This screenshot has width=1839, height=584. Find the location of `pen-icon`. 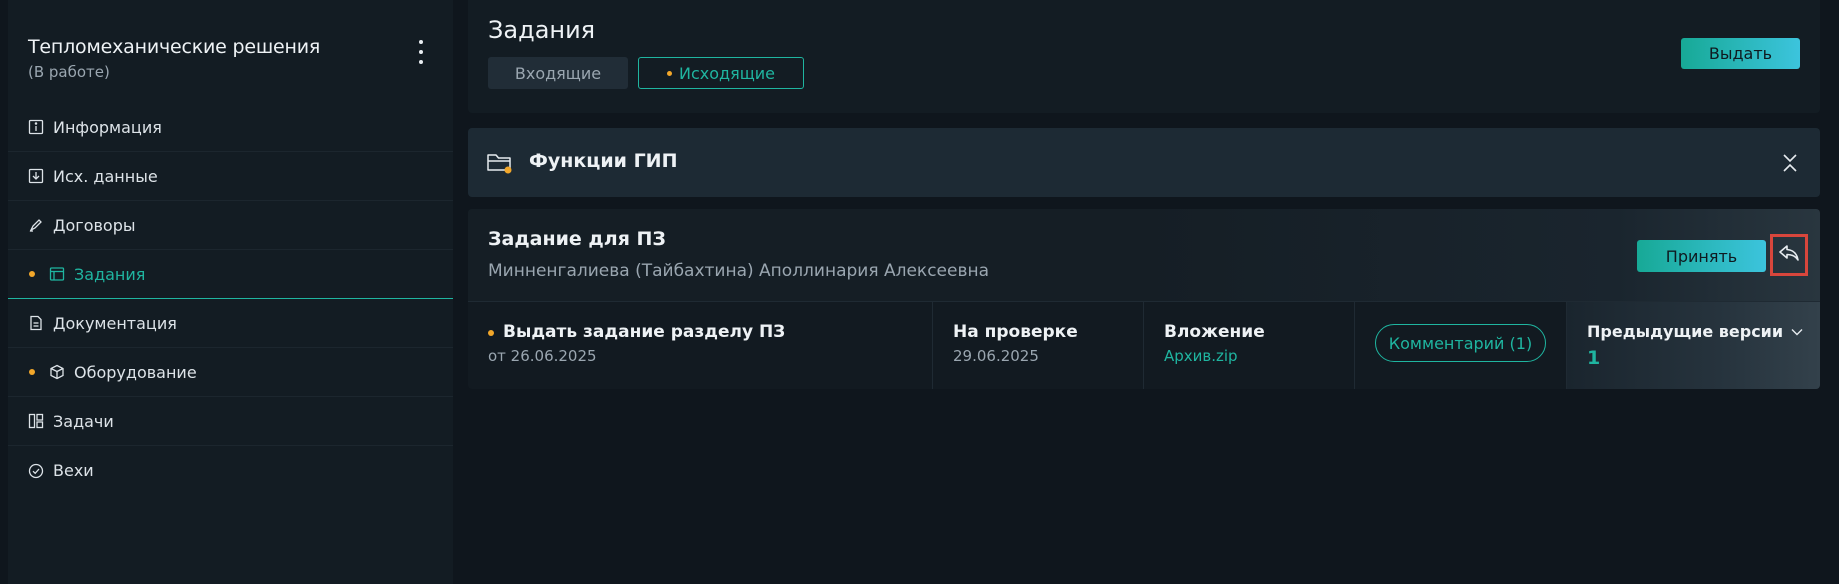

pen-icon is located at coordinates (35, 225).